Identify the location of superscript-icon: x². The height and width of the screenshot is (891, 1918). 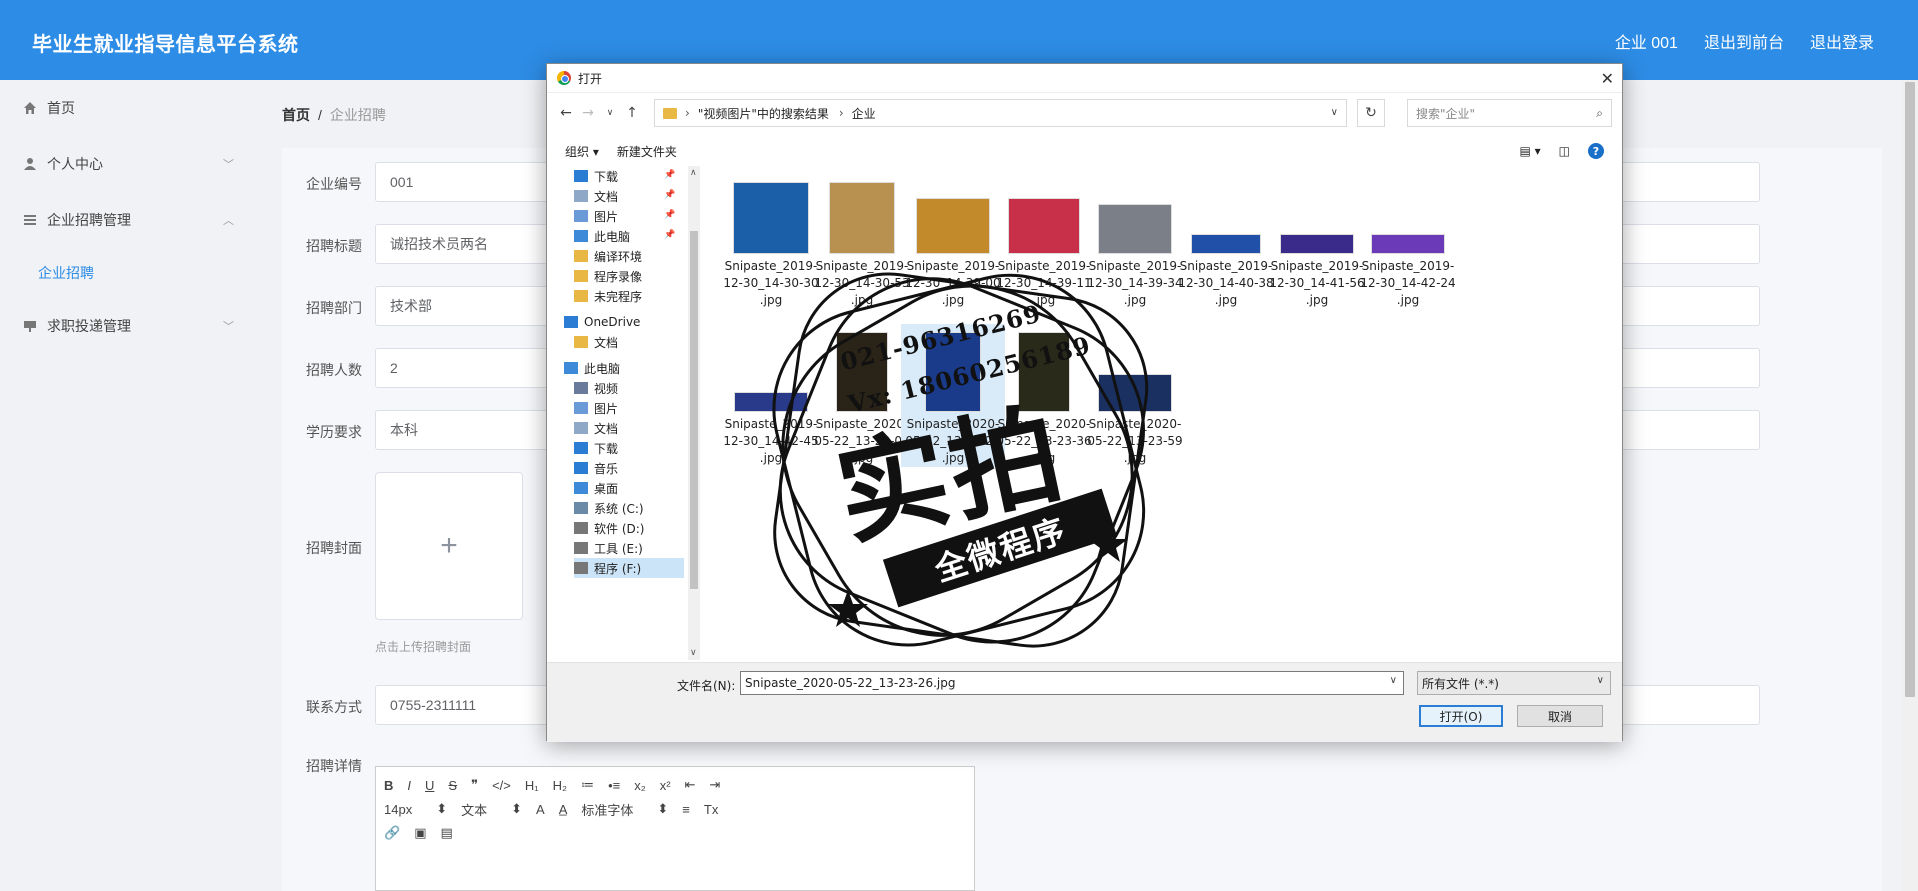
(665, 785).